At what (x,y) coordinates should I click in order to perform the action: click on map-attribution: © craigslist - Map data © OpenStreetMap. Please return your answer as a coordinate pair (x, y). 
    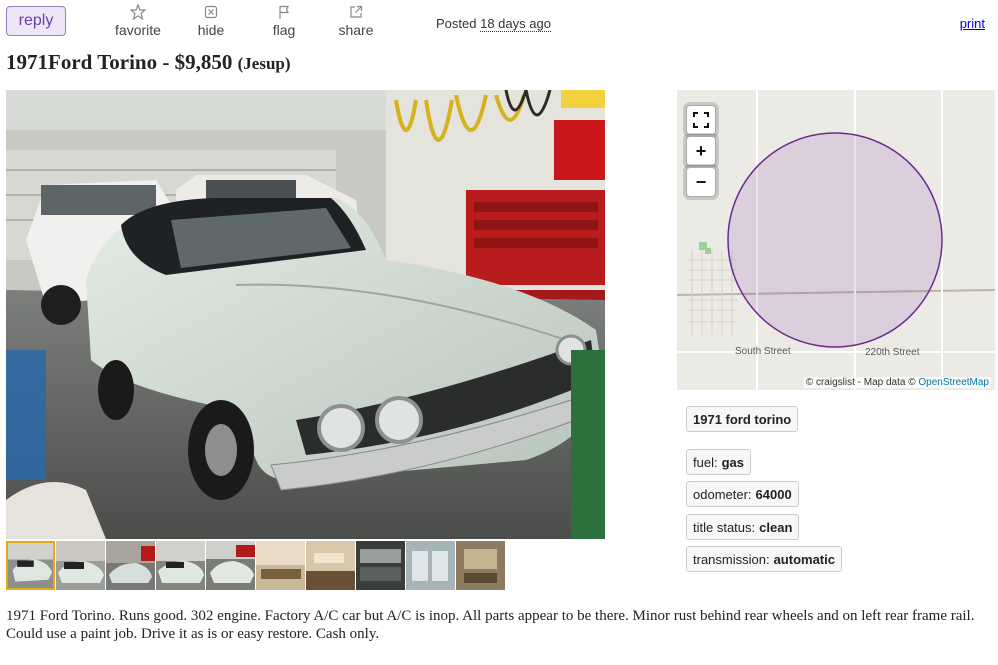
    Looking at the image, I should click on (897, 382).